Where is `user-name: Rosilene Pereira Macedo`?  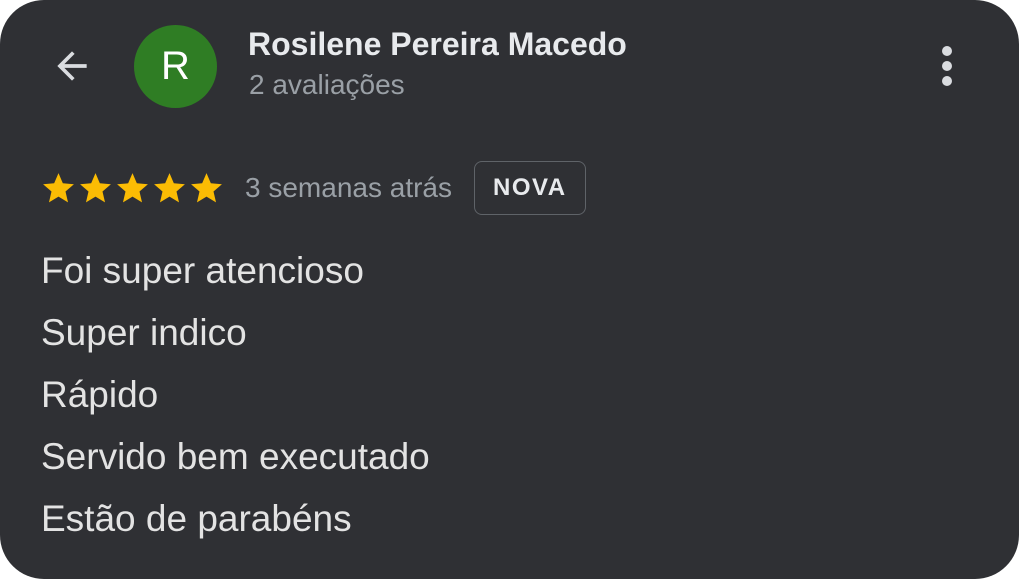 user-name: Rosilene Pereira Macedo is located at coordinates (437, 44).